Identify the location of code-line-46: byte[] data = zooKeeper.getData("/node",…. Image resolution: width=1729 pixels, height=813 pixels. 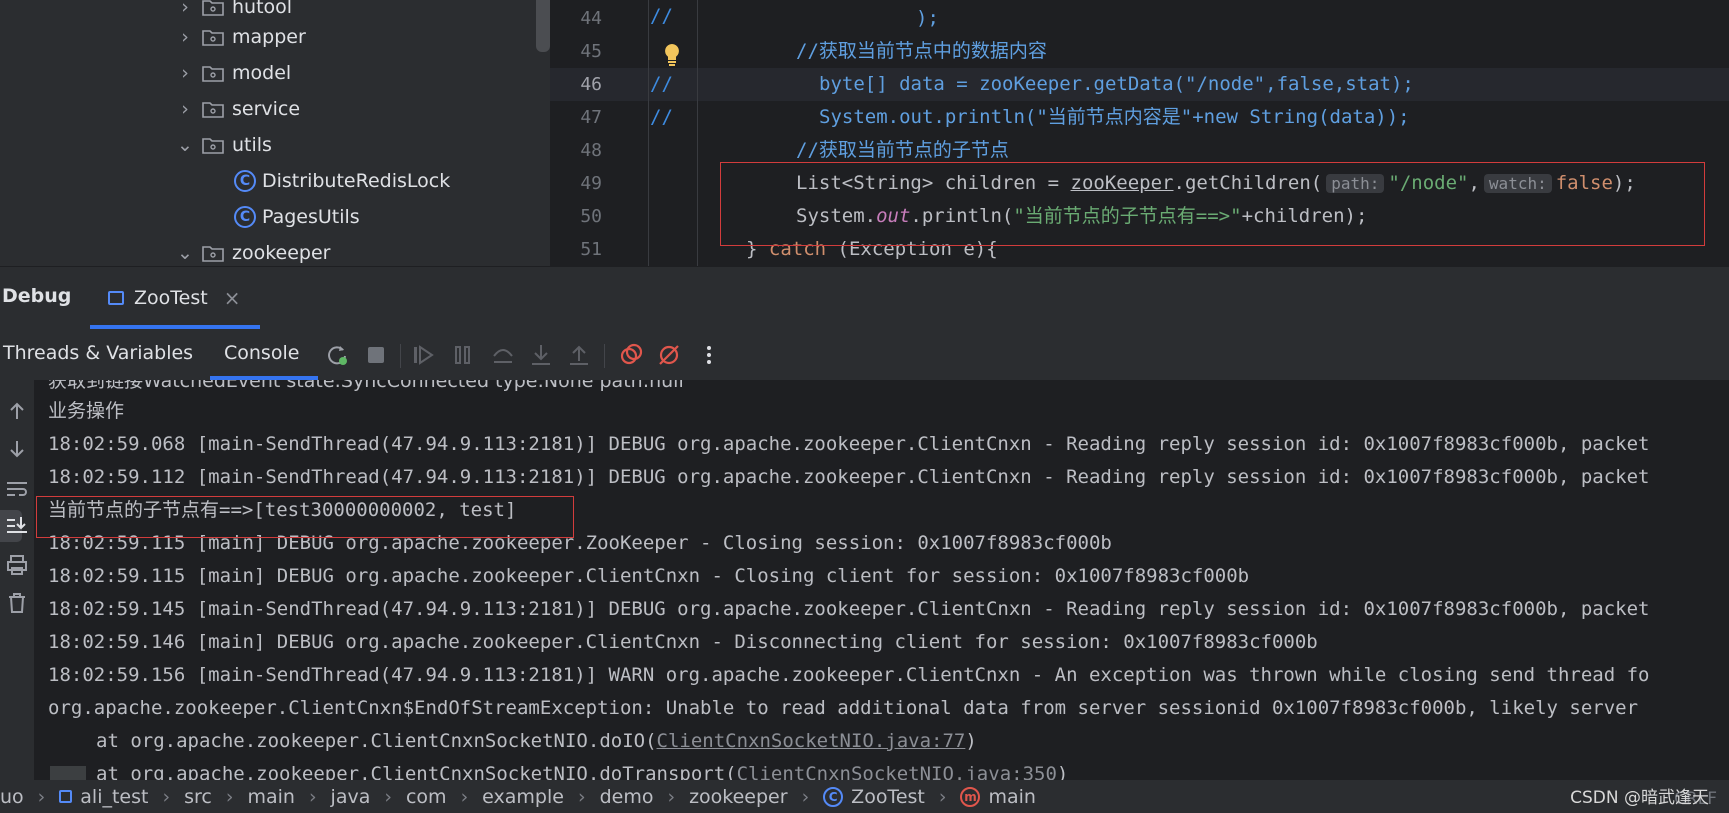
(1116, 84).